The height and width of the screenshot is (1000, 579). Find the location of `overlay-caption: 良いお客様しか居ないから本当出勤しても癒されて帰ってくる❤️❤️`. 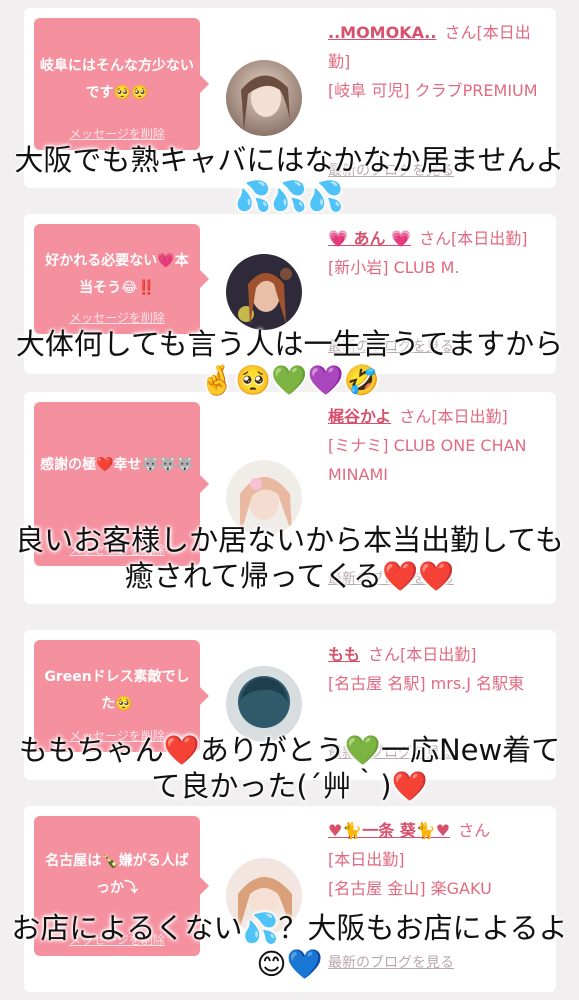

overlay-caption: 良いお客様しか居ないから本当出勤しても癒されて帰ってくる❤️❤️ is located at coordinates (289, 558).